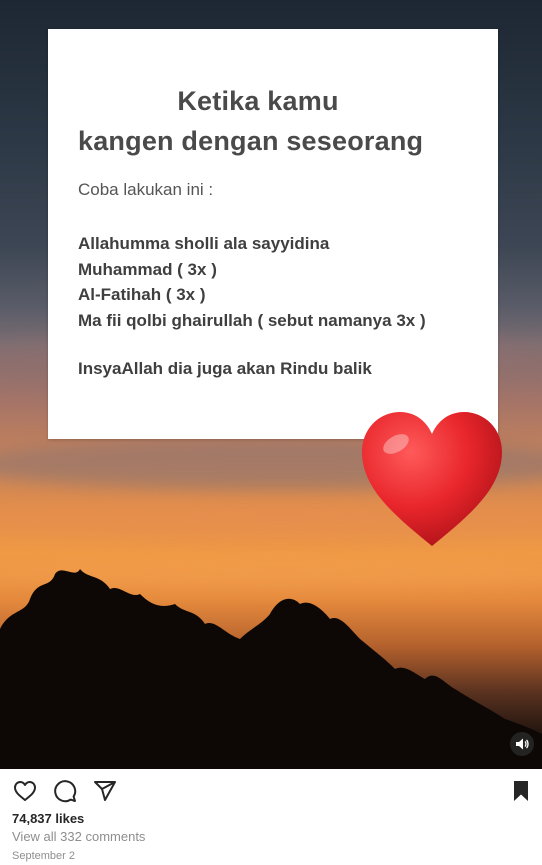 This screenshot has height=865, width=542. I want to click on speaker-icon, so click(522, 744).